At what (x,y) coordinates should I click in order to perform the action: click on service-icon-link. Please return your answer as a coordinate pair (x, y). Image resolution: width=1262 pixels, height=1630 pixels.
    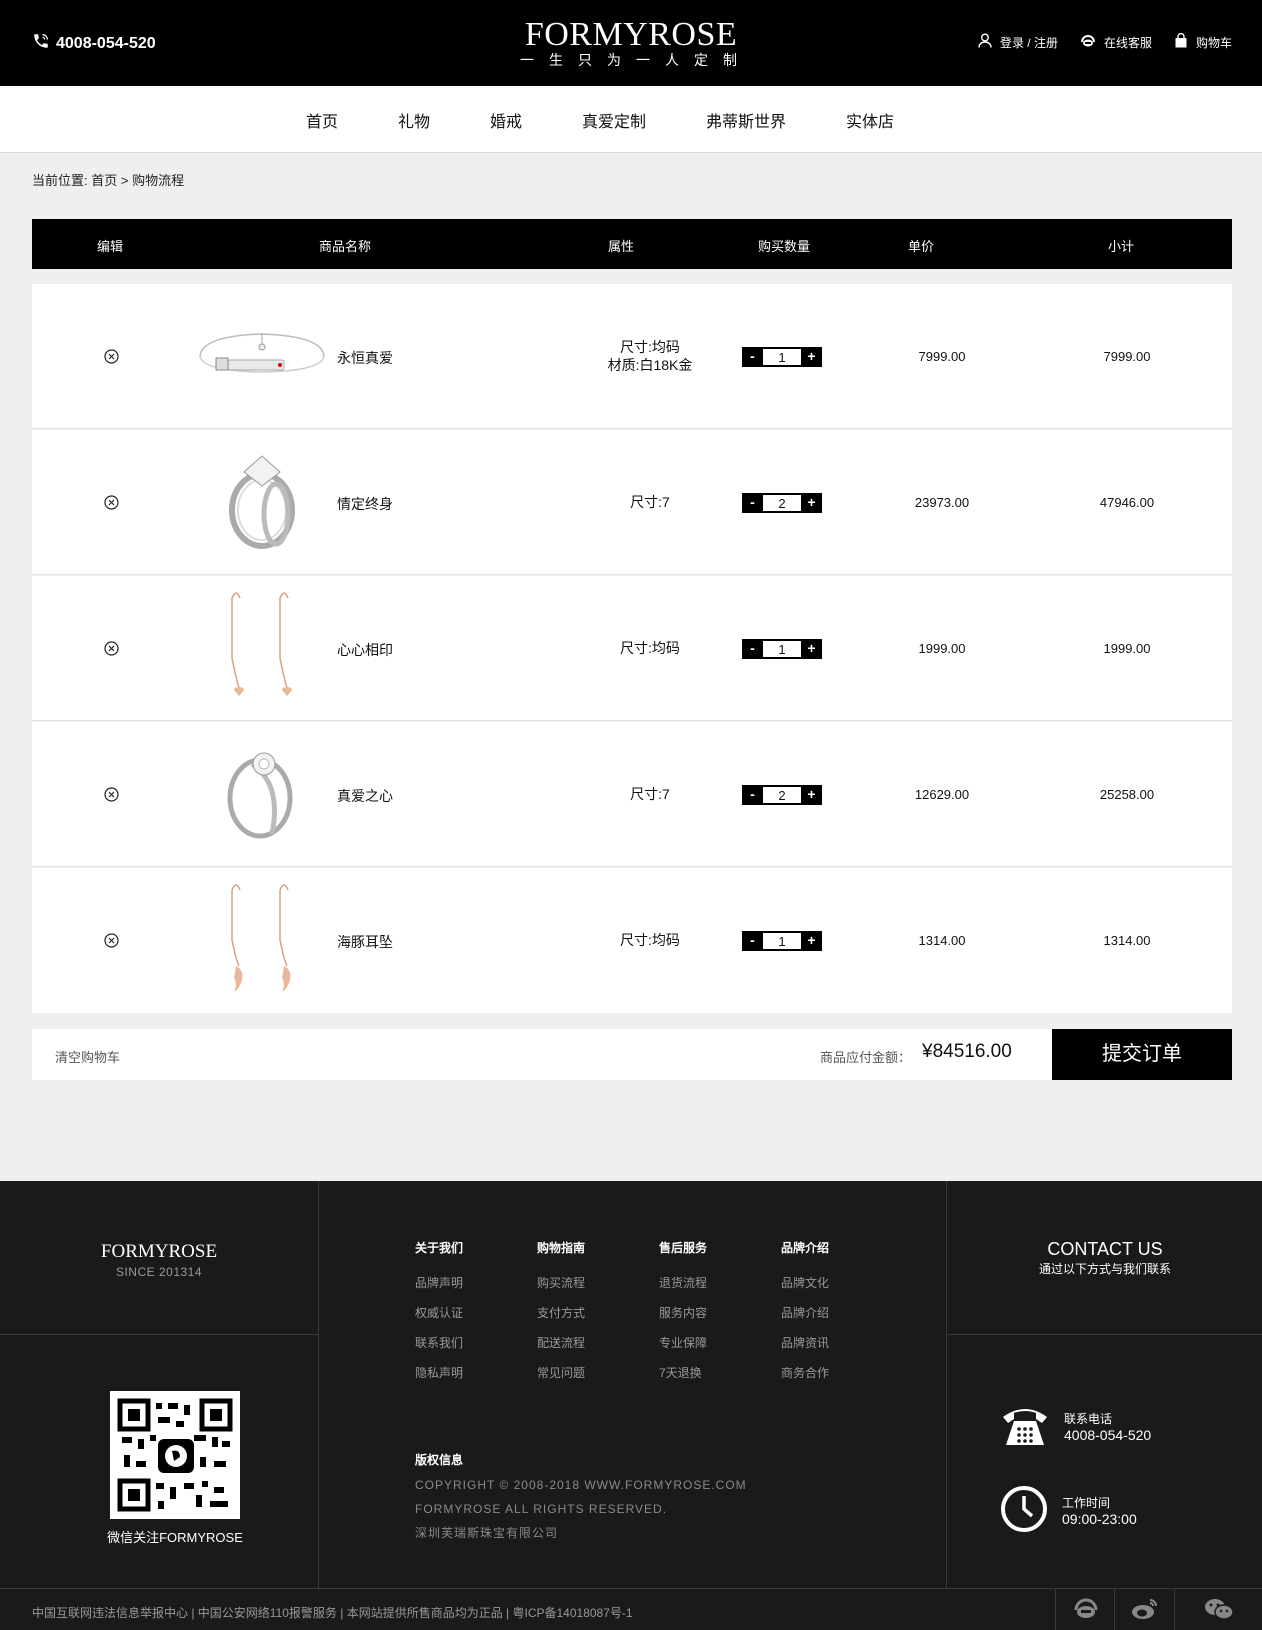
    Looking at the image, I should click on (1085, 1609).